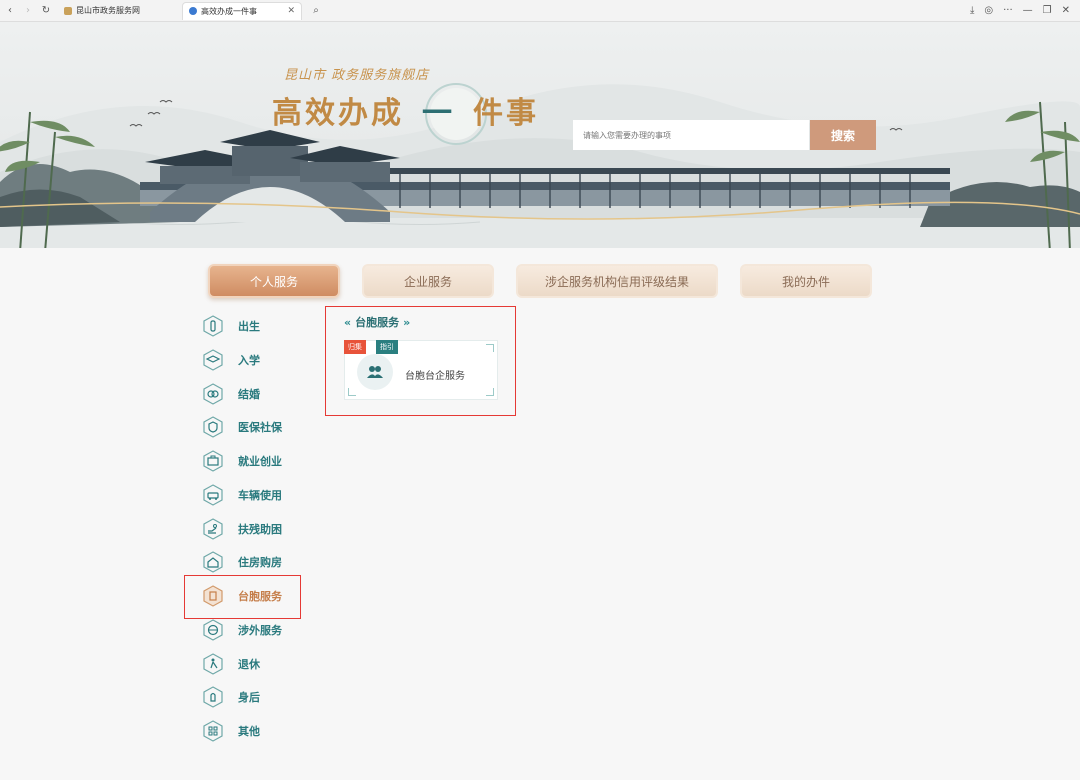 The width and height of the screenshot is (1080, 780). Describe the element at coordinates (108, 10) in the screenshot. I see `browser-tab-label: 昆山市政务服务网` at that location.